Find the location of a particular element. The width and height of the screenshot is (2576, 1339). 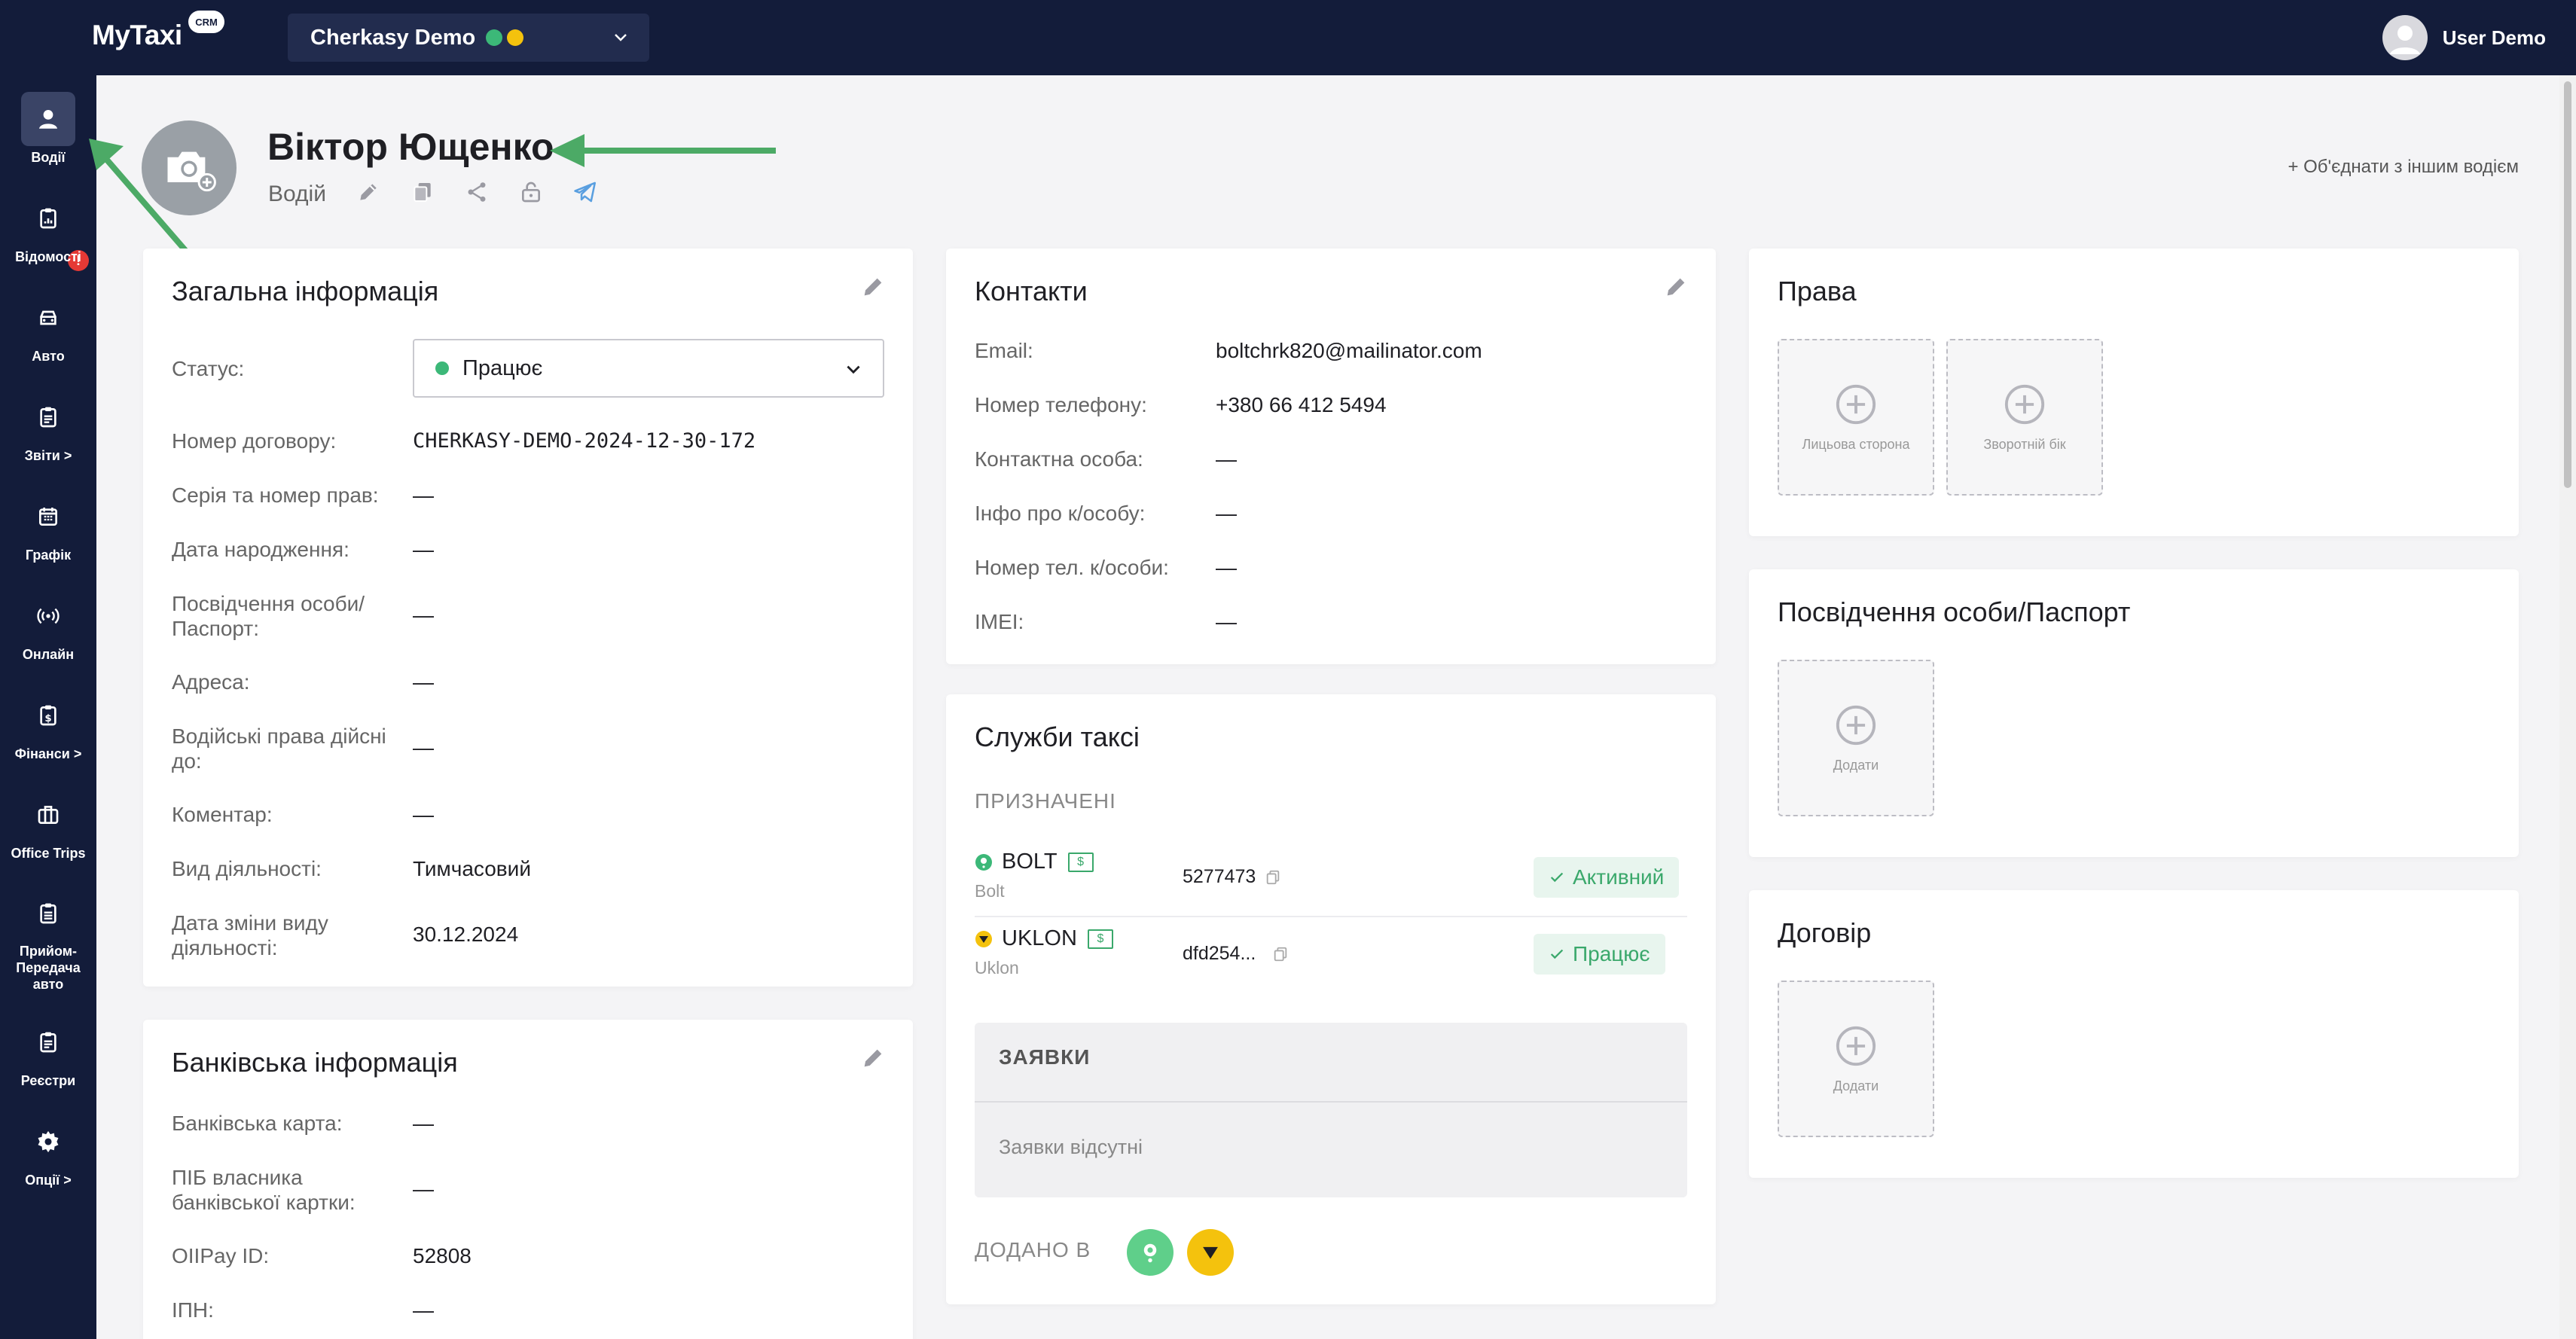

field-label: Статус: is located at coordinates (209, 368).